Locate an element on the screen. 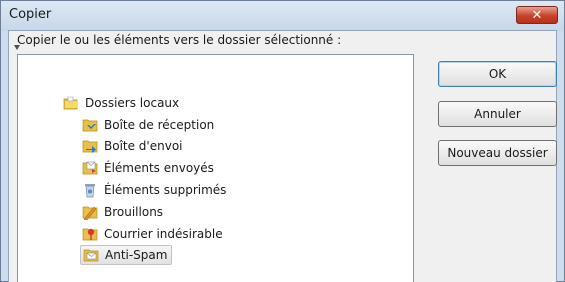 This screenshot has width=565, height=282. expand-collapse-icon is located at coordinates (17, 47).